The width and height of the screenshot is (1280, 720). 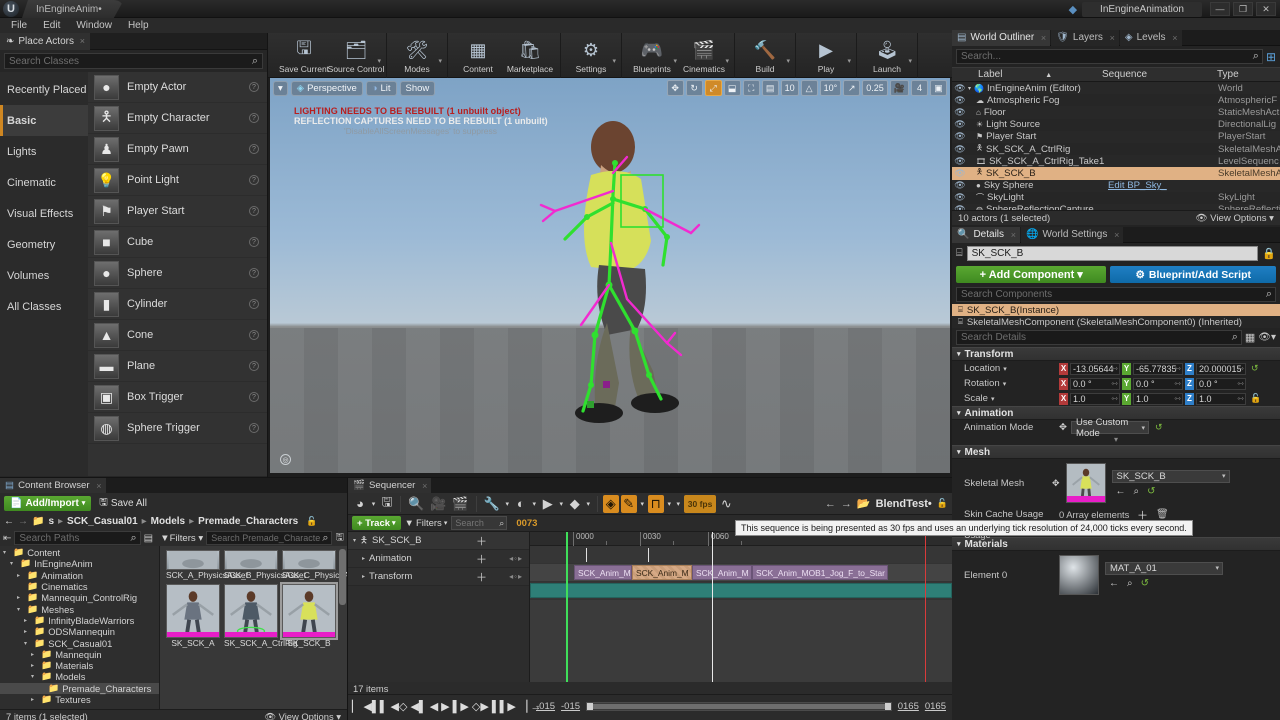 What do you see at coordinates (1159, 74) in the screenshot?
I see `column-header-sequence: Sequence` at bounding box center [1159, 74].